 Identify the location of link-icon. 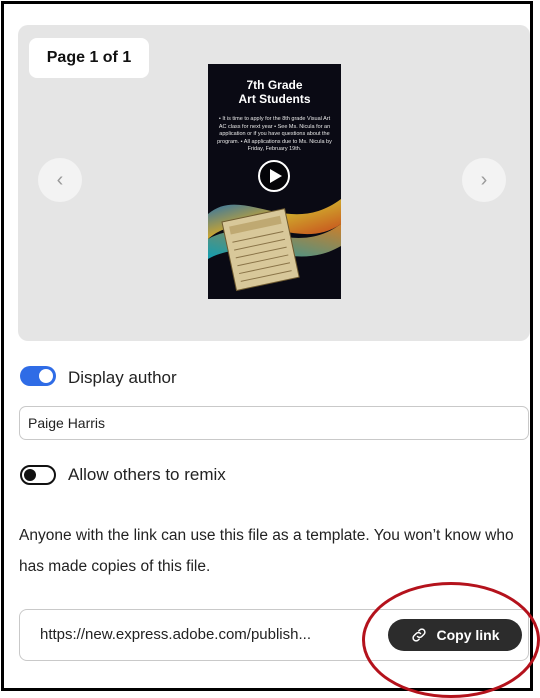
(419, 635).